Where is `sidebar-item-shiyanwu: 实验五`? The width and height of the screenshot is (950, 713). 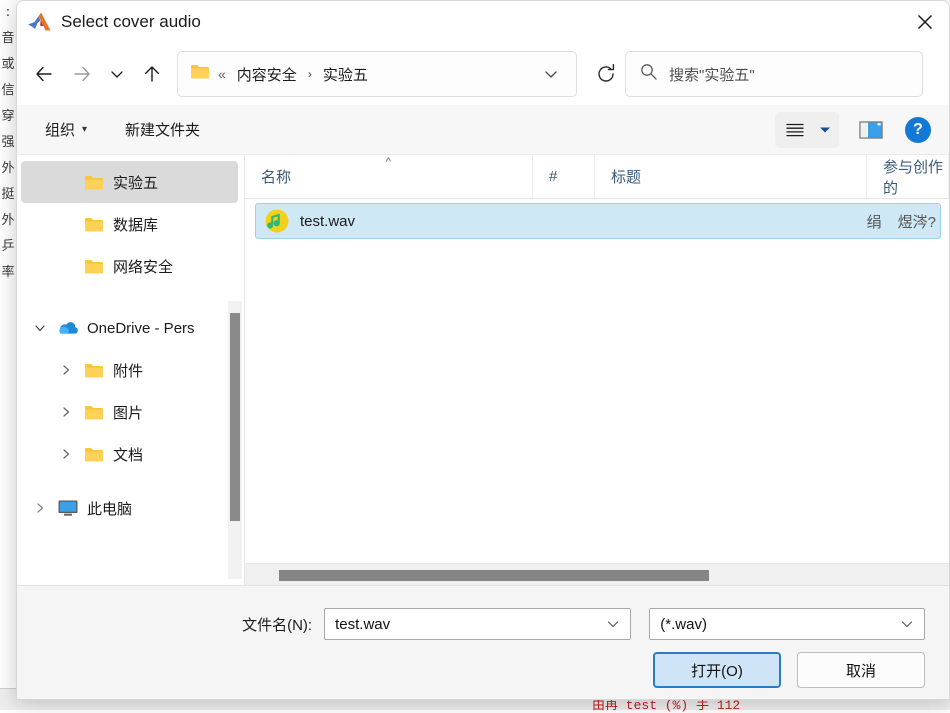 sidebar-item-shiyanwu: 实验五 is located at coordinates (129, 182).